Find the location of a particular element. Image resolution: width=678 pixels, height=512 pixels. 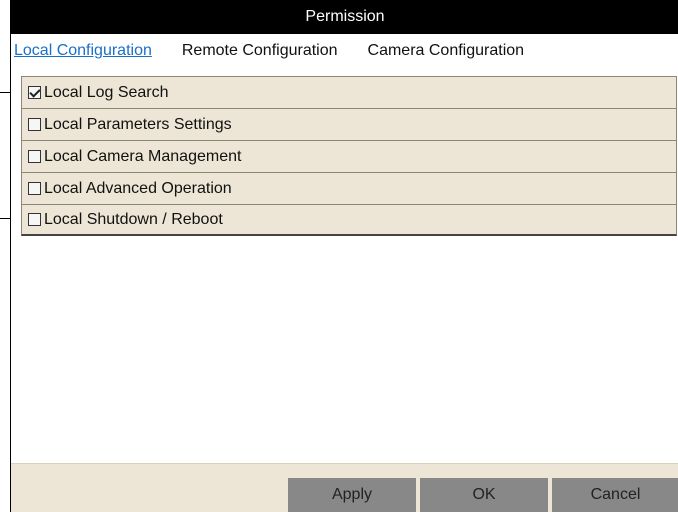

checkbox-local-advanced-operation is located at coordinates (34, 188).